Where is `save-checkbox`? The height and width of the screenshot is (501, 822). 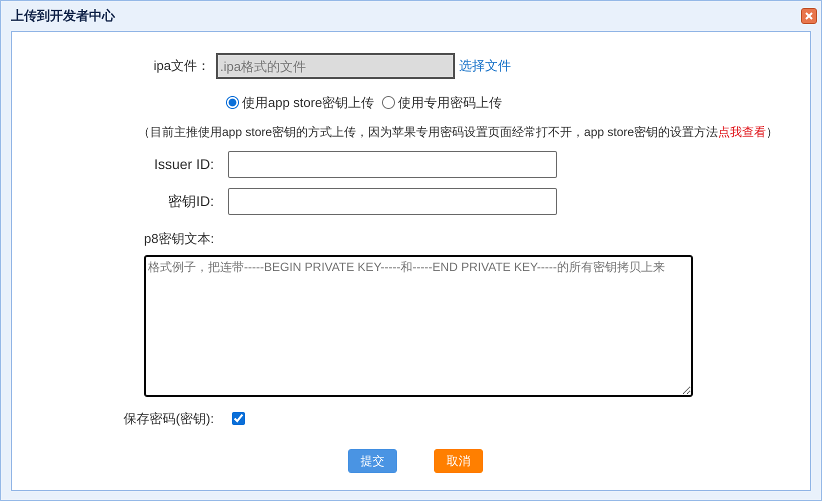
save-checkbox is located at coordinates (238, 419).